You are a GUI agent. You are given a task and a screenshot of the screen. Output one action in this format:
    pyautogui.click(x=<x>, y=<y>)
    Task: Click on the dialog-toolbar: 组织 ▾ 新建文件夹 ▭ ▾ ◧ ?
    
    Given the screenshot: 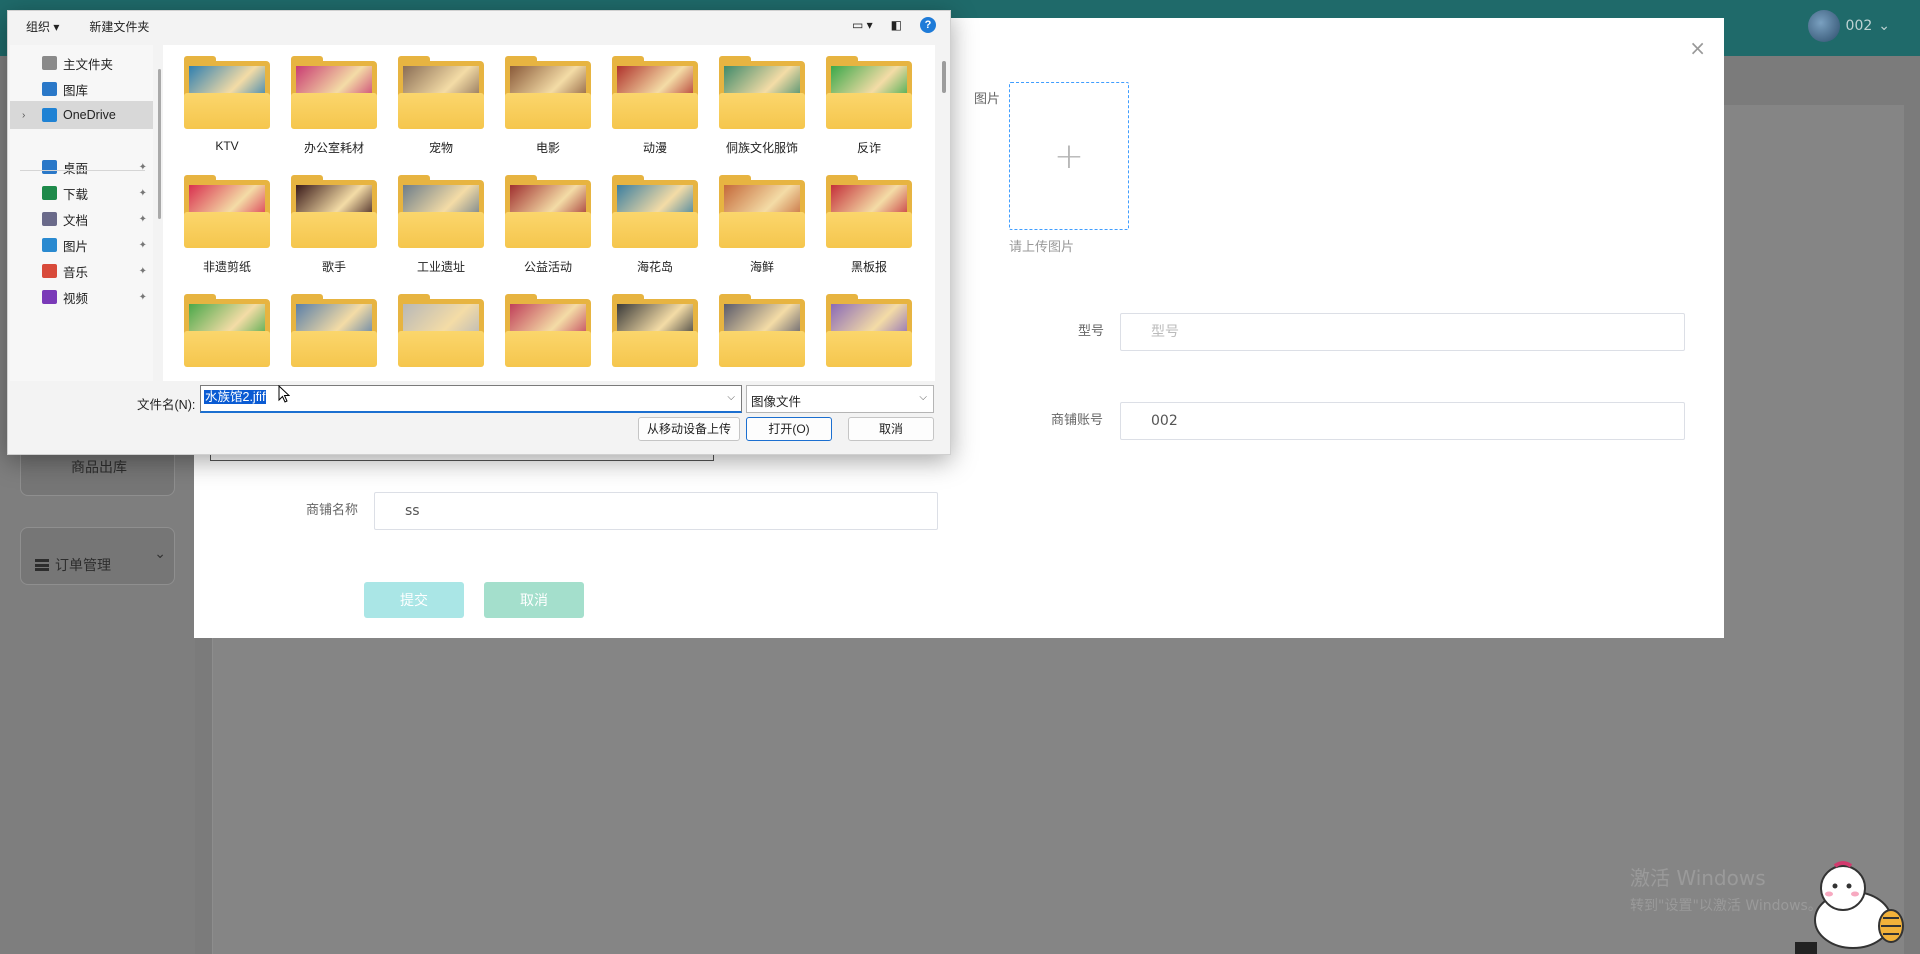 What is the action you would take?
    pyautogui.click(x=479, y=26)
    